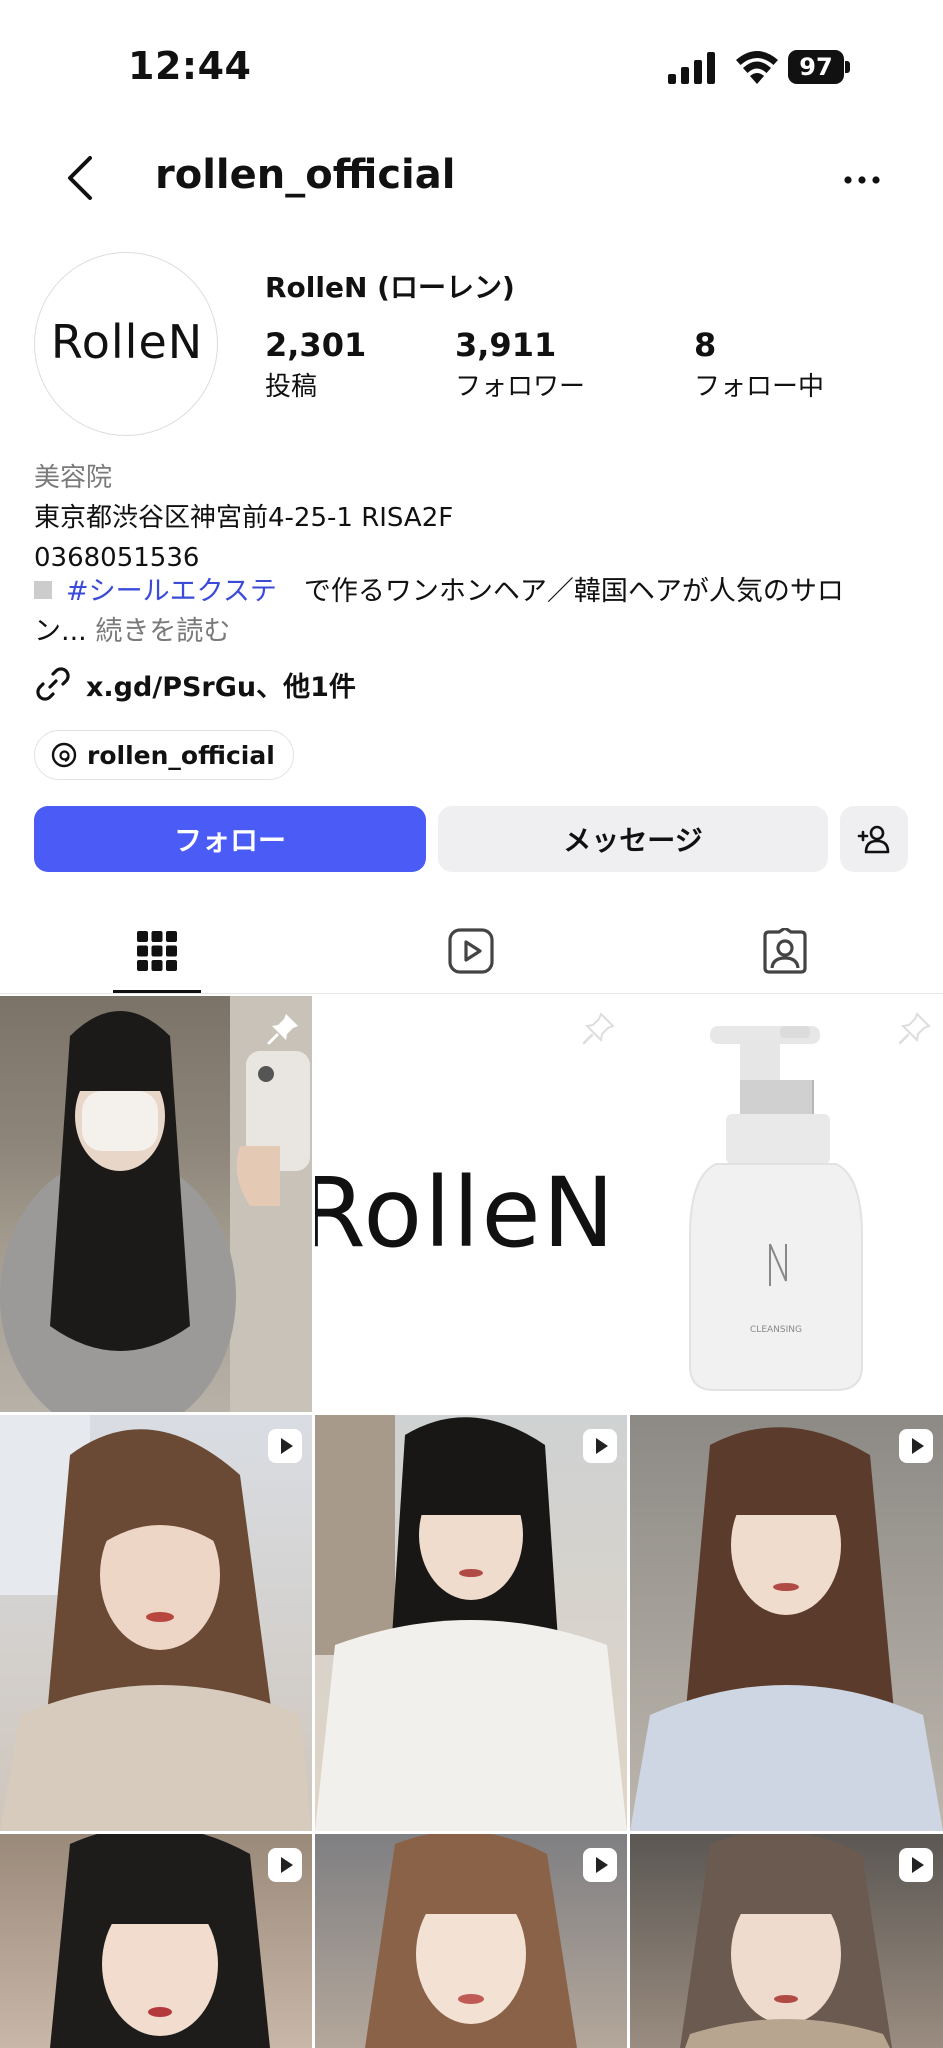  Describe the element at coordinates (474, 612) in the screenshot. I see `bio-description: #シールエクステ で作るワンホンヘア／韓国ヘアが人気のサロ ン... 続きを読む` at that location.